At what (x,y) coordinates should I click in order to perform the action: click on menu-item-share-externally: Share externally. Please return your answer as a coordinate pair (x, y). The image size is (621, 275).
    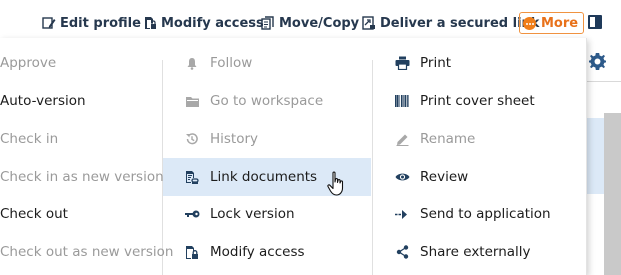
    Looking at the image, I should click on (479, 252).